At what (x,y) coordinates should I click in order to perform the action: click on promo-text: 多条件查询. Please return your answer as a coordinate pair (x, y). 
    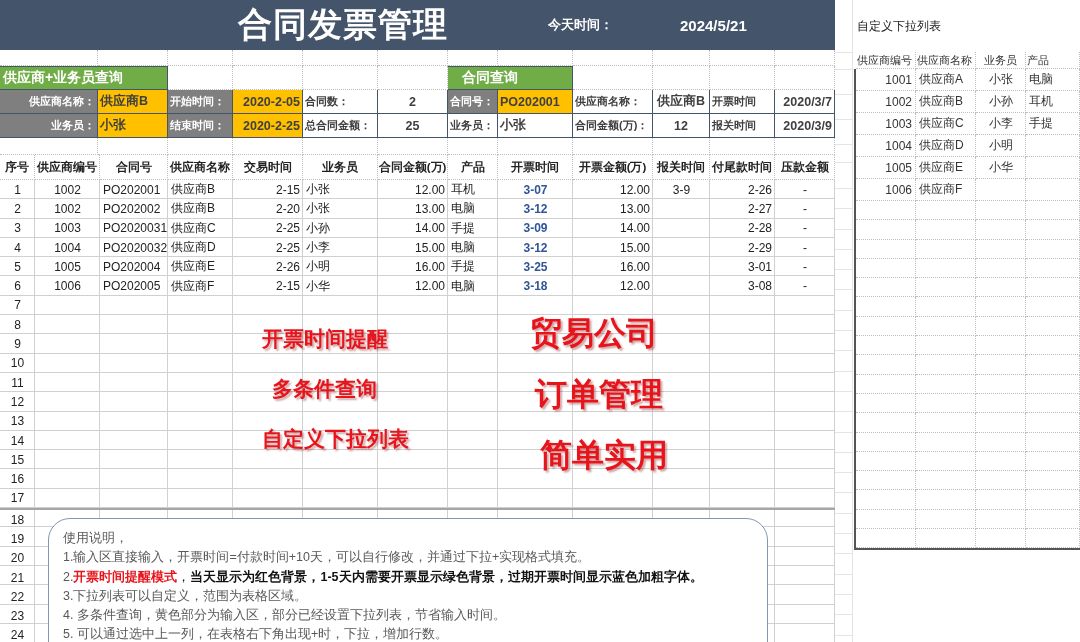
    Looking at the image, I should click on (324, 389).